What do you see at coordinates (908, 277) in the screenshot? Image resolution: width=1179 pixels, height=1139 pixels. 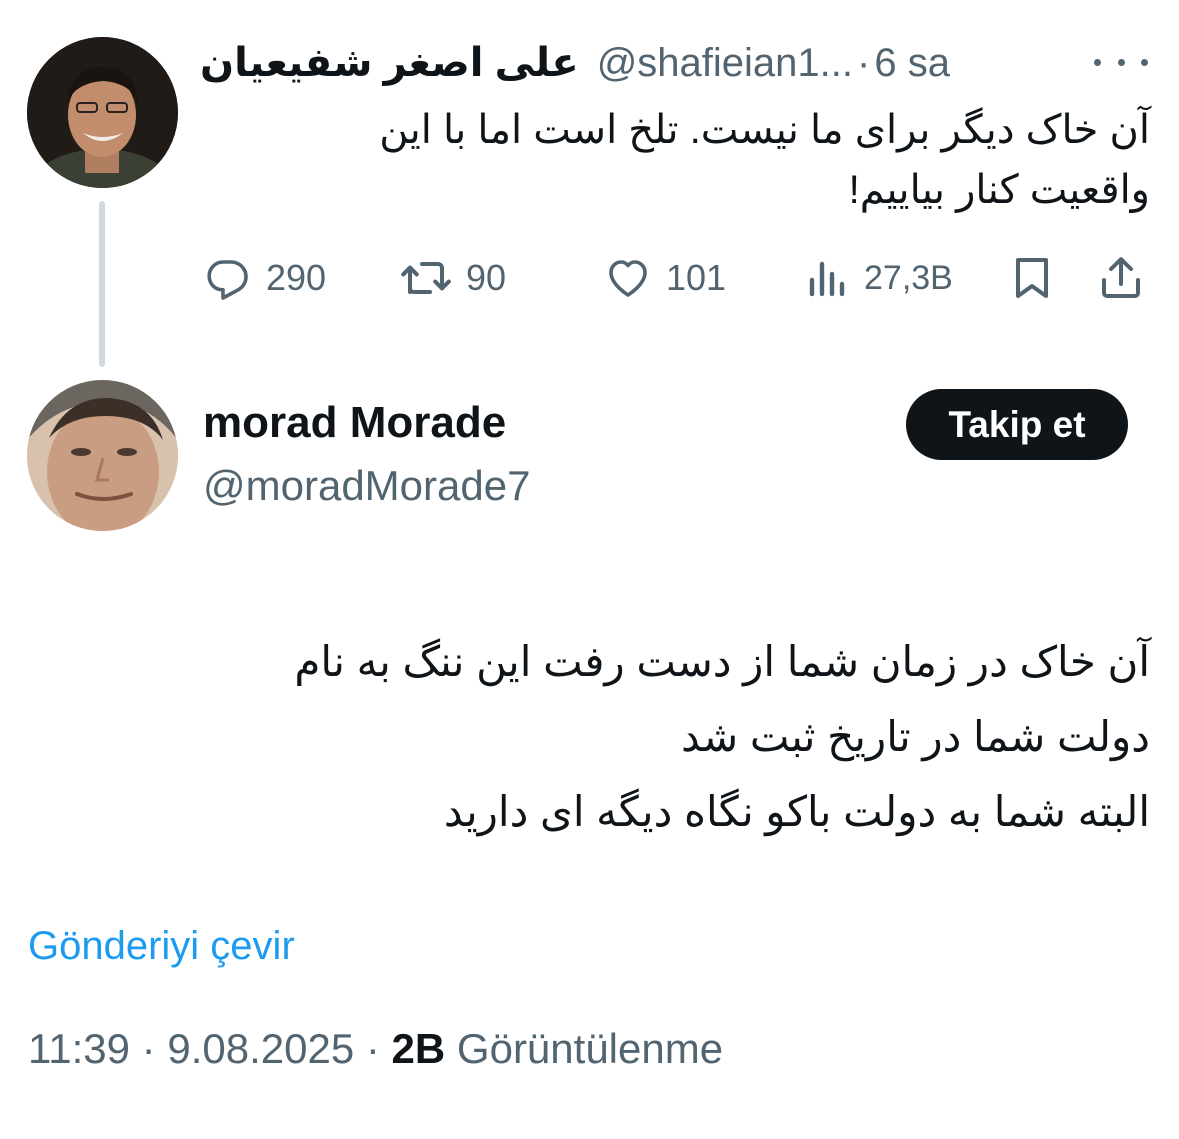 I see `views-count: 27,3B` at bounding box center [908, 277].